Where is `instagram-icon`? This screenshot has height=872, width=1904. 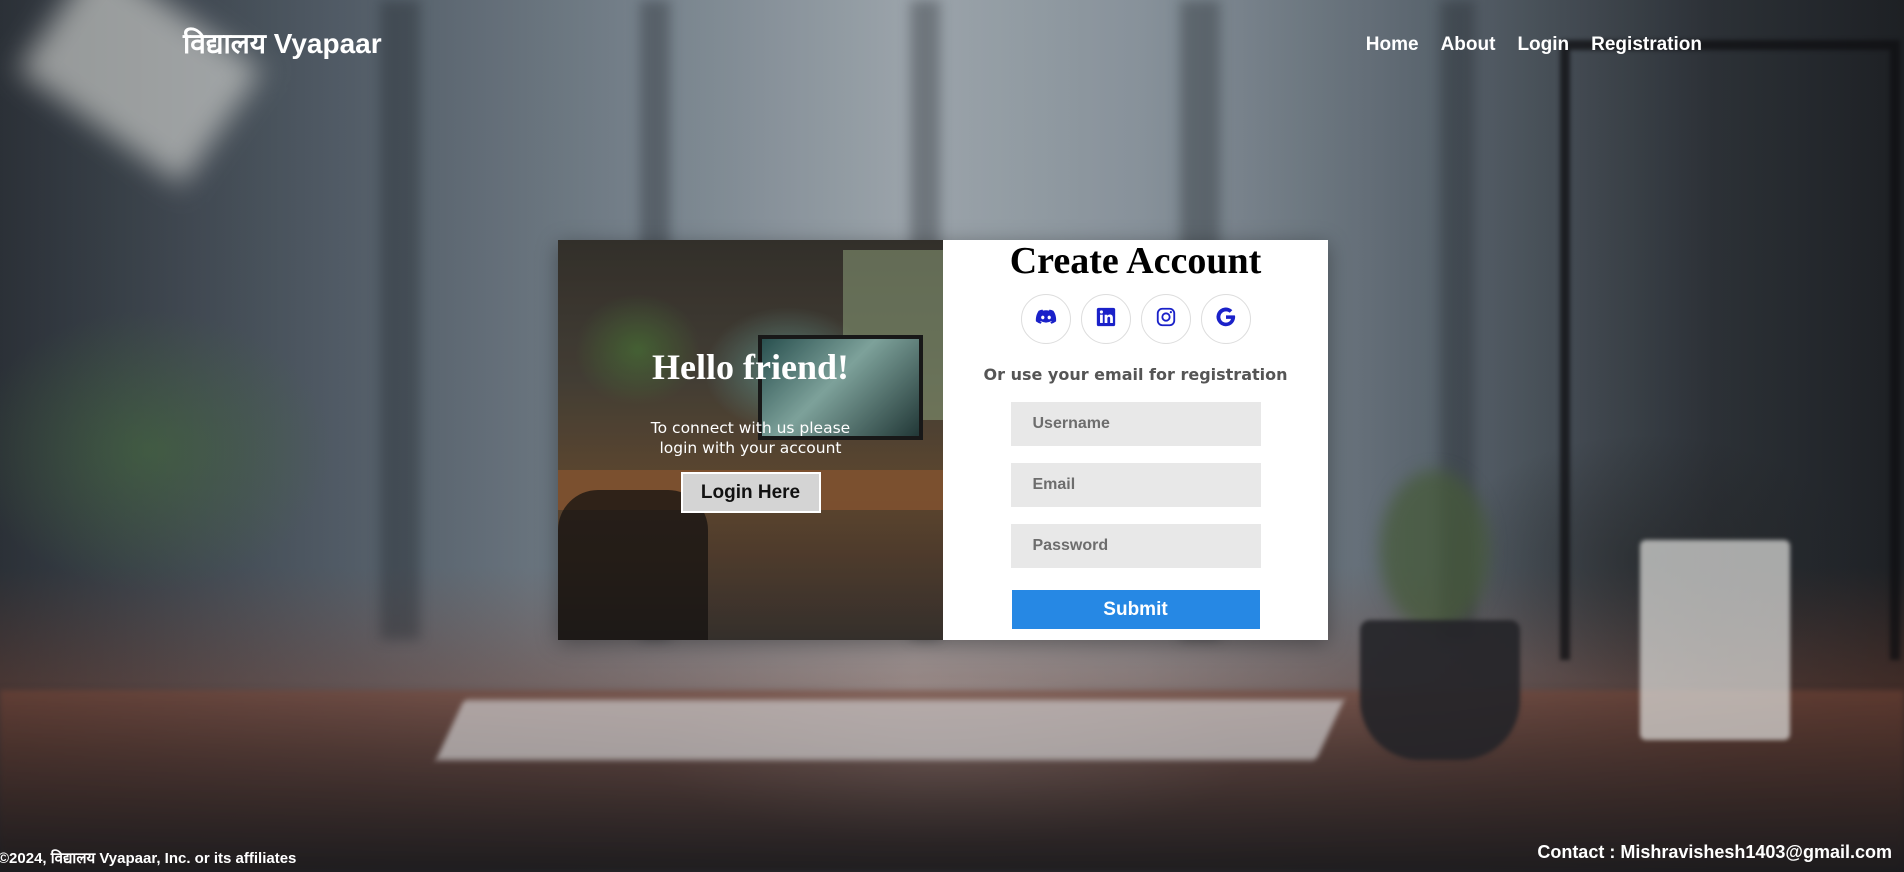
instagram-icon is located at coordinates (1166, 319).